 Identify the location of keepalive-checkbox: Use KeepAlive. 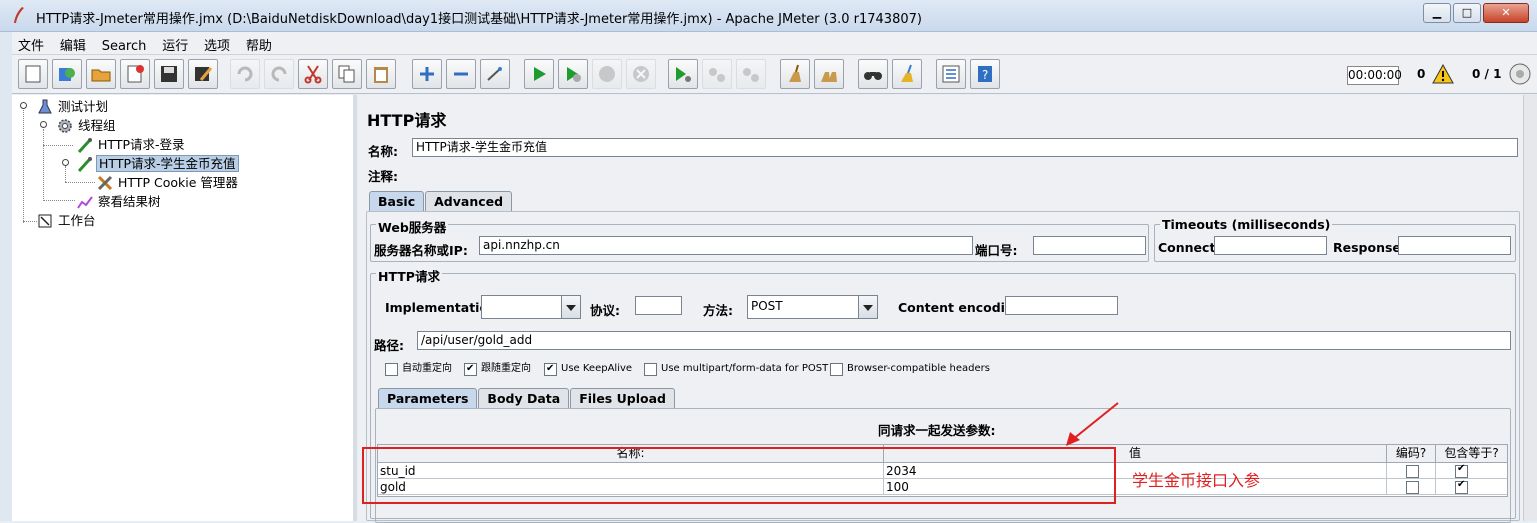
(588, 369).